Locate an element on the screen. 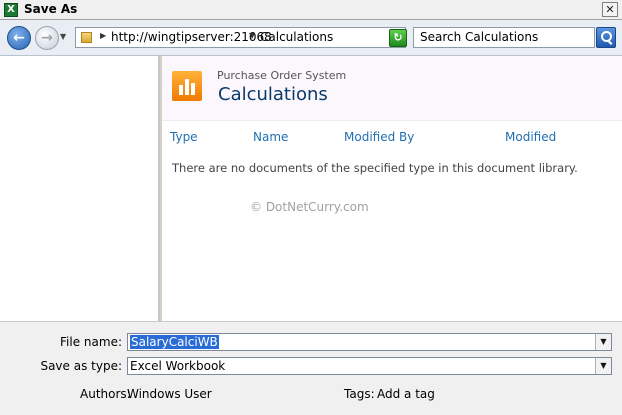 Image resolution: width=622 pixels, height=415 pixels. tags-label: Tags: is located at coordinates (359, 394).